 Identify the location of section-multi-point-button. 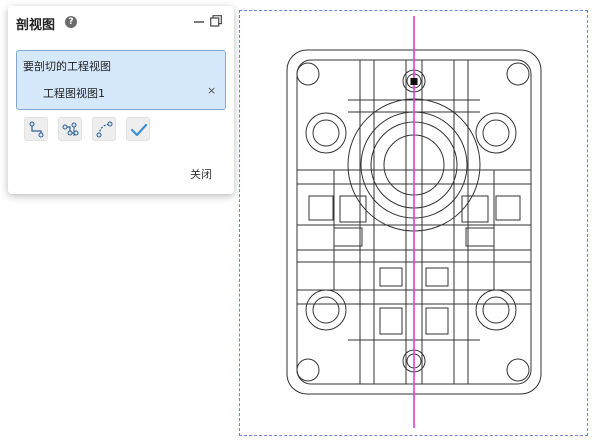
(70, 129).